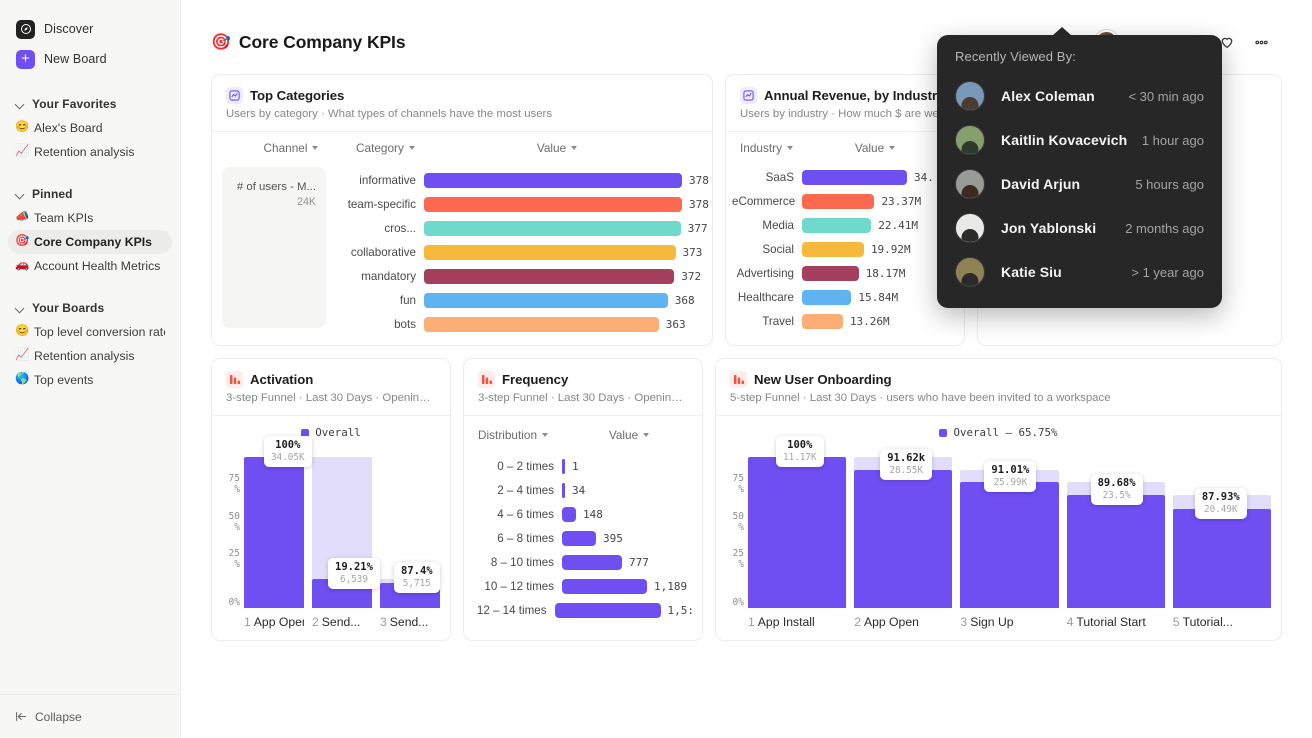 Image resolution: width=1312 pixels, height=738 pixels. What do you see at coordinates (901, 201) in the screenshot?
I see `bar-value: 23.37M` at bounding box center [901, 201].